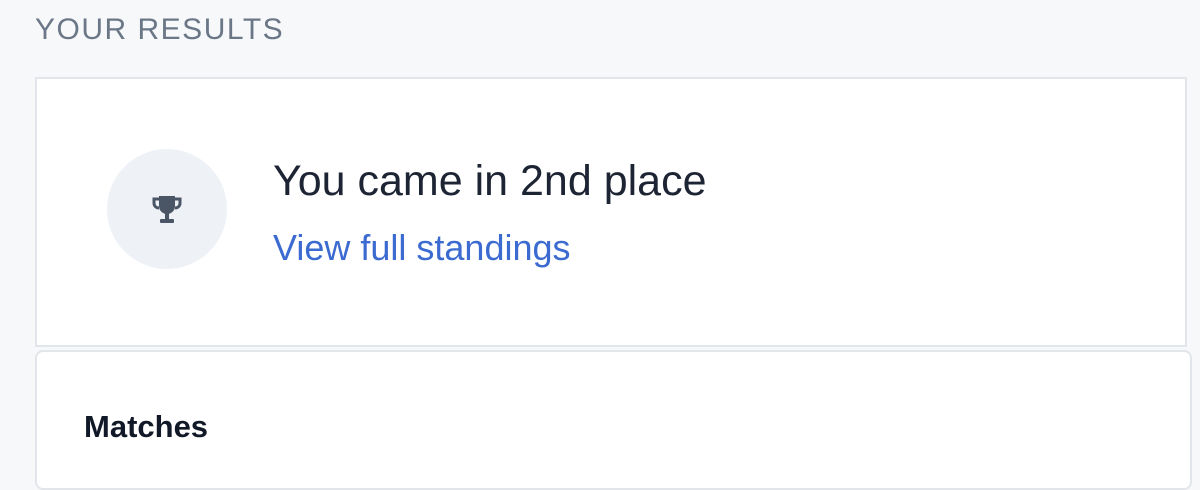 This screenshot has height=490, width=1200. Describe the element at coordinates (490, 181) in the screenshot. I see `placement-text: You came in 2nd place` at that location.